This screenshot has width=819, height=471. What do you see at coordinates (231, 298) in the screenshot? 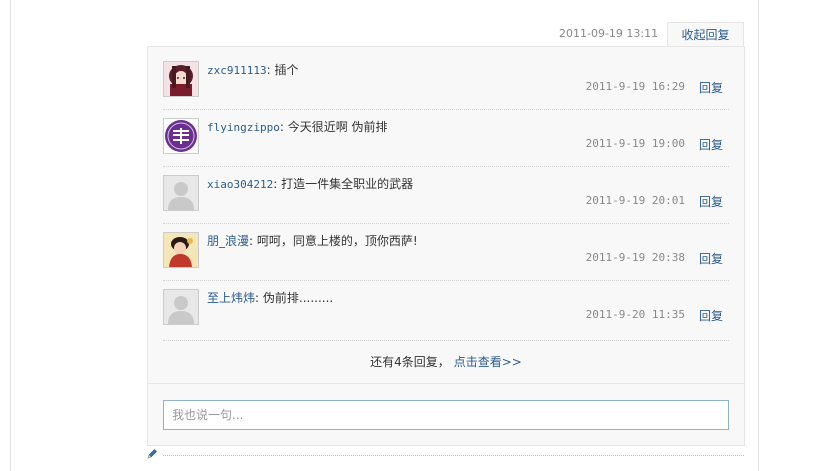
I see `reply-username: 至上炜炜` at bounding box center [231, 298].